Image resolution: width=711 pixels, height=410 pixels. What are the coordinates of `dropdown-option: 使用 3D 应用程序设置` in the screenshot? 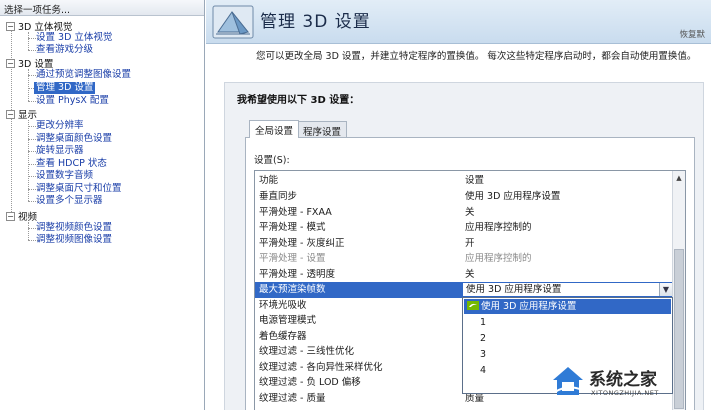 It's located at (567, 306).